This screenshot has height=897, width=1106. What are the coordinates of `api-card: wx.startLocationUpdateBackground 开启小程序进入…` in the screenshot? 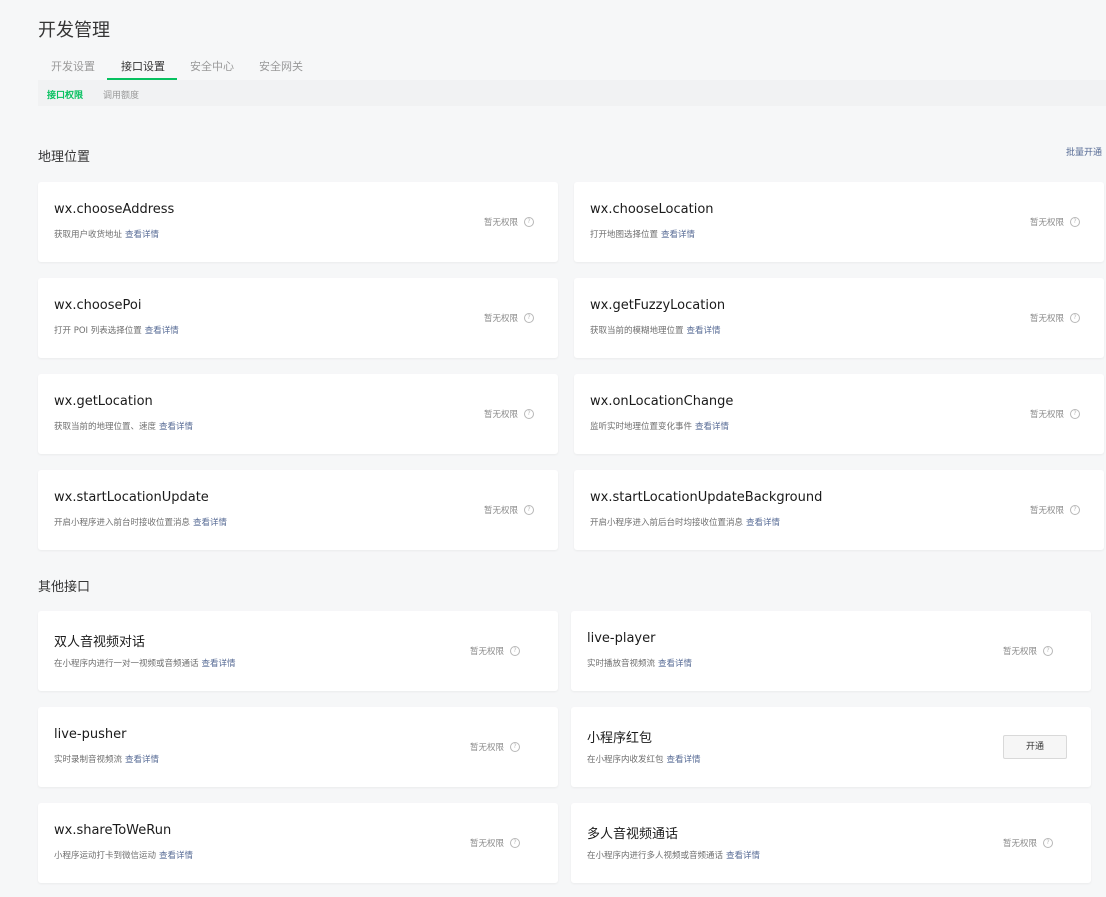 It's located at (839, 510).